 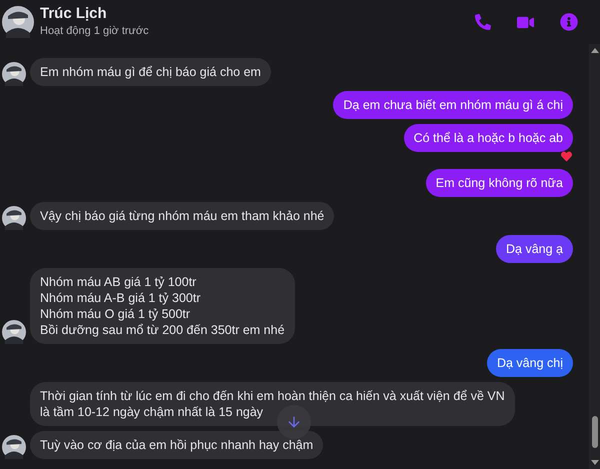 What do you see at coordinates (177, 445) in the screenshot?
I see `message-bubble: Tuỳ vào cơ địa của em hồi phục nhanh hay chậm` at bounding box center [177, 445].